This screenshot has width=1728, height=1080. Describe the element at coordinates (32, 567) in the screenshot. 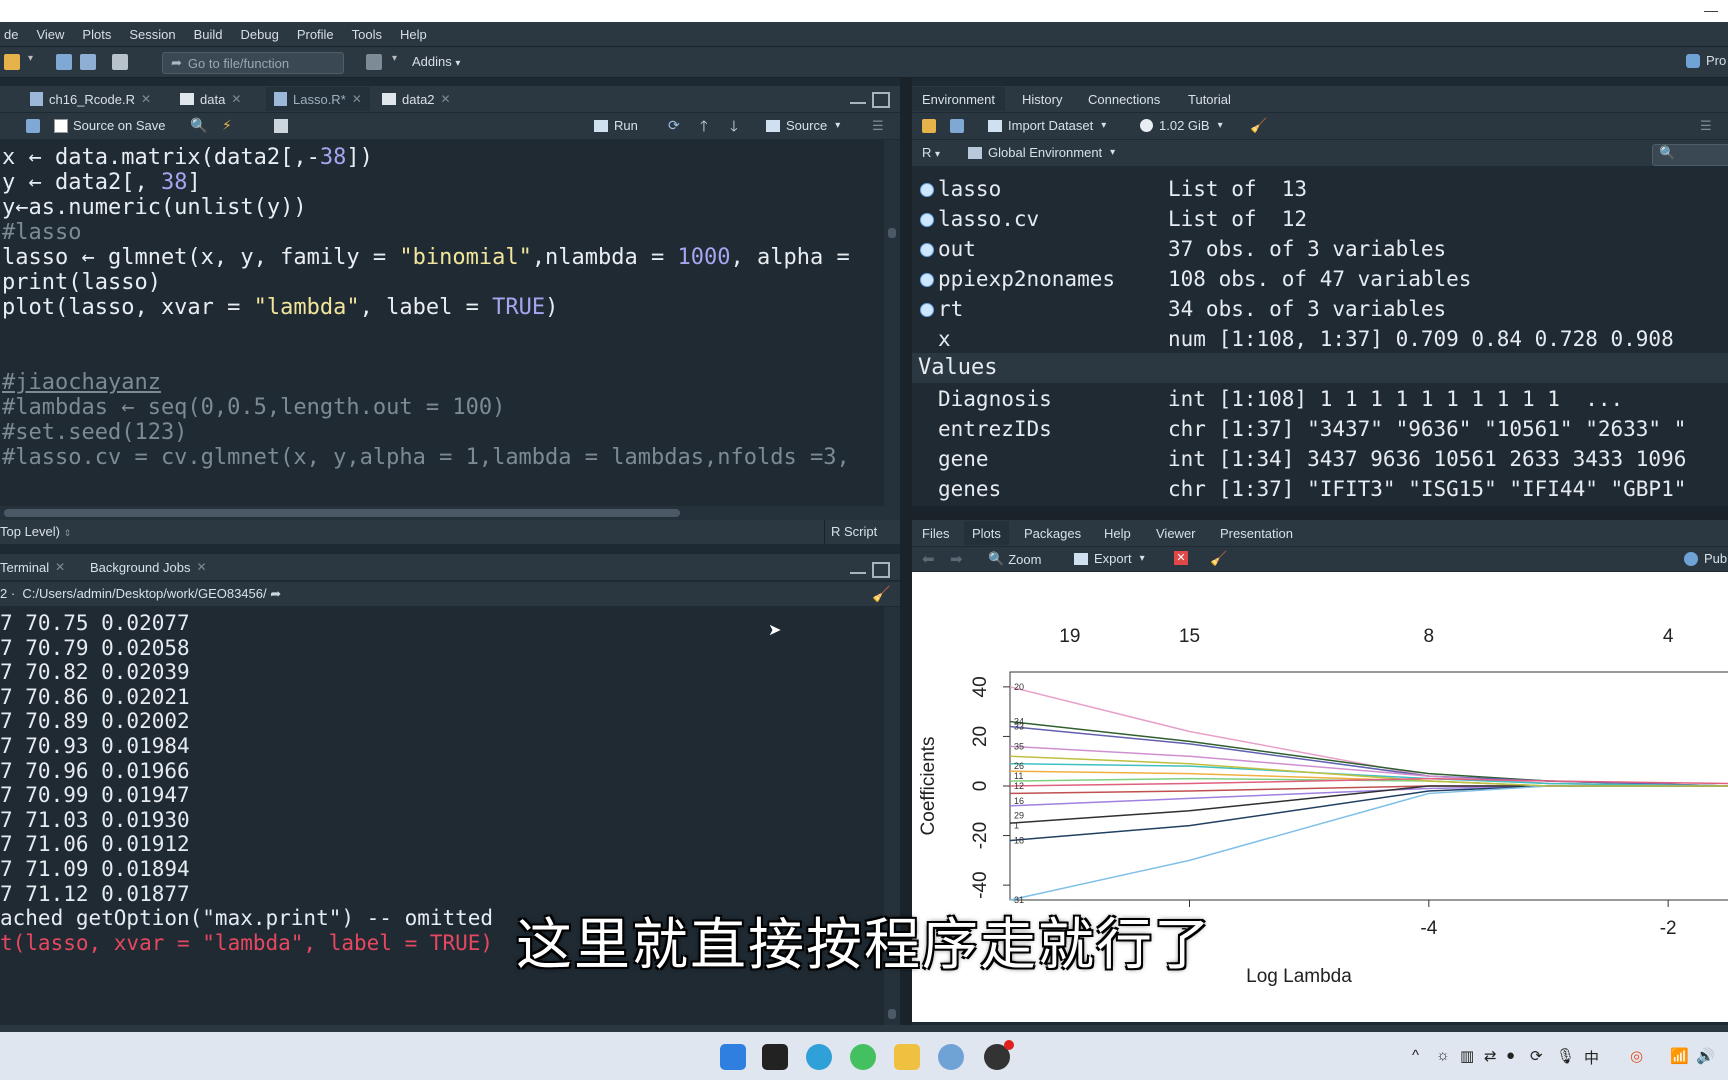

I see `tab-terminal: Terminal ✕` at that location.